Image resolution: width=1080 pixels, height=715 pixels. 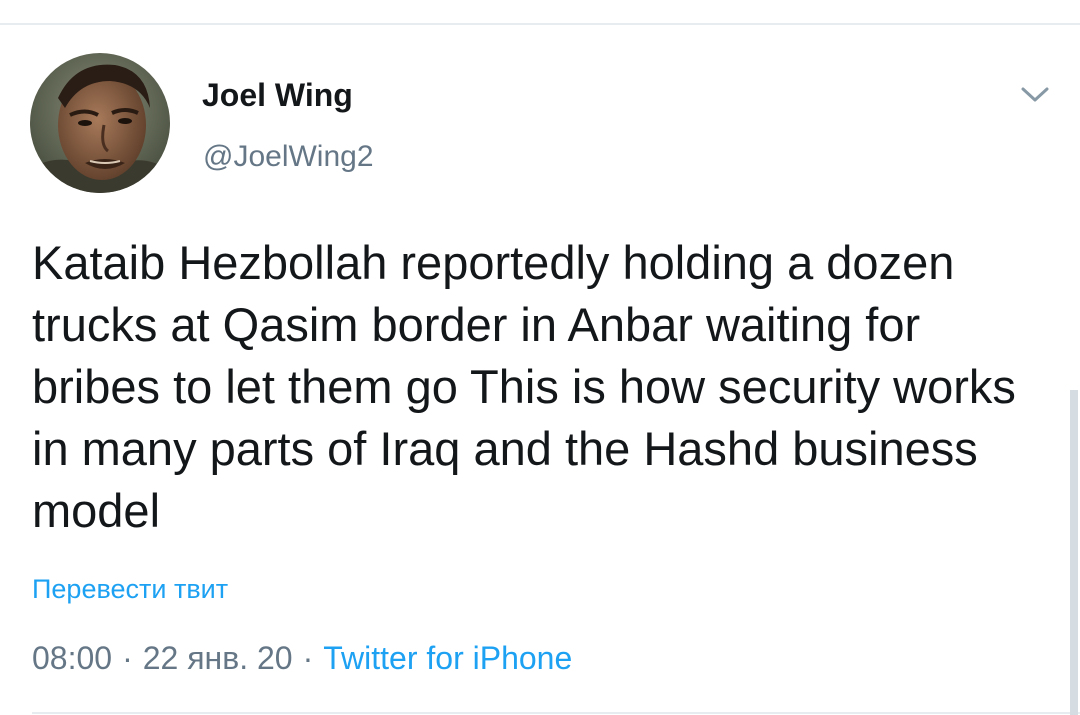 What do you see at coordinates (288, 157) in the screenshot?
I see `author-handle: @JoelWing2` at bounding box center [288, 157].